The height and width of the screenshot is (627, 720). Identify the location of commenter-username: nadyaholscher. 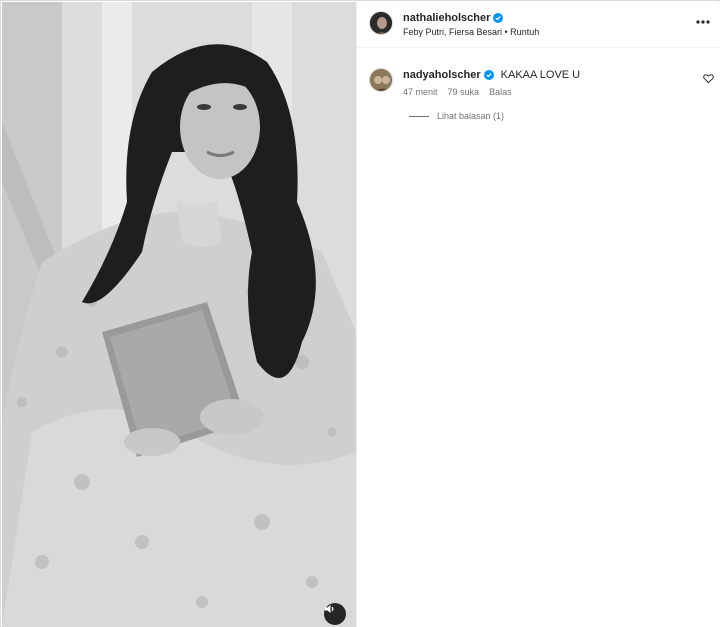
(442, 75).